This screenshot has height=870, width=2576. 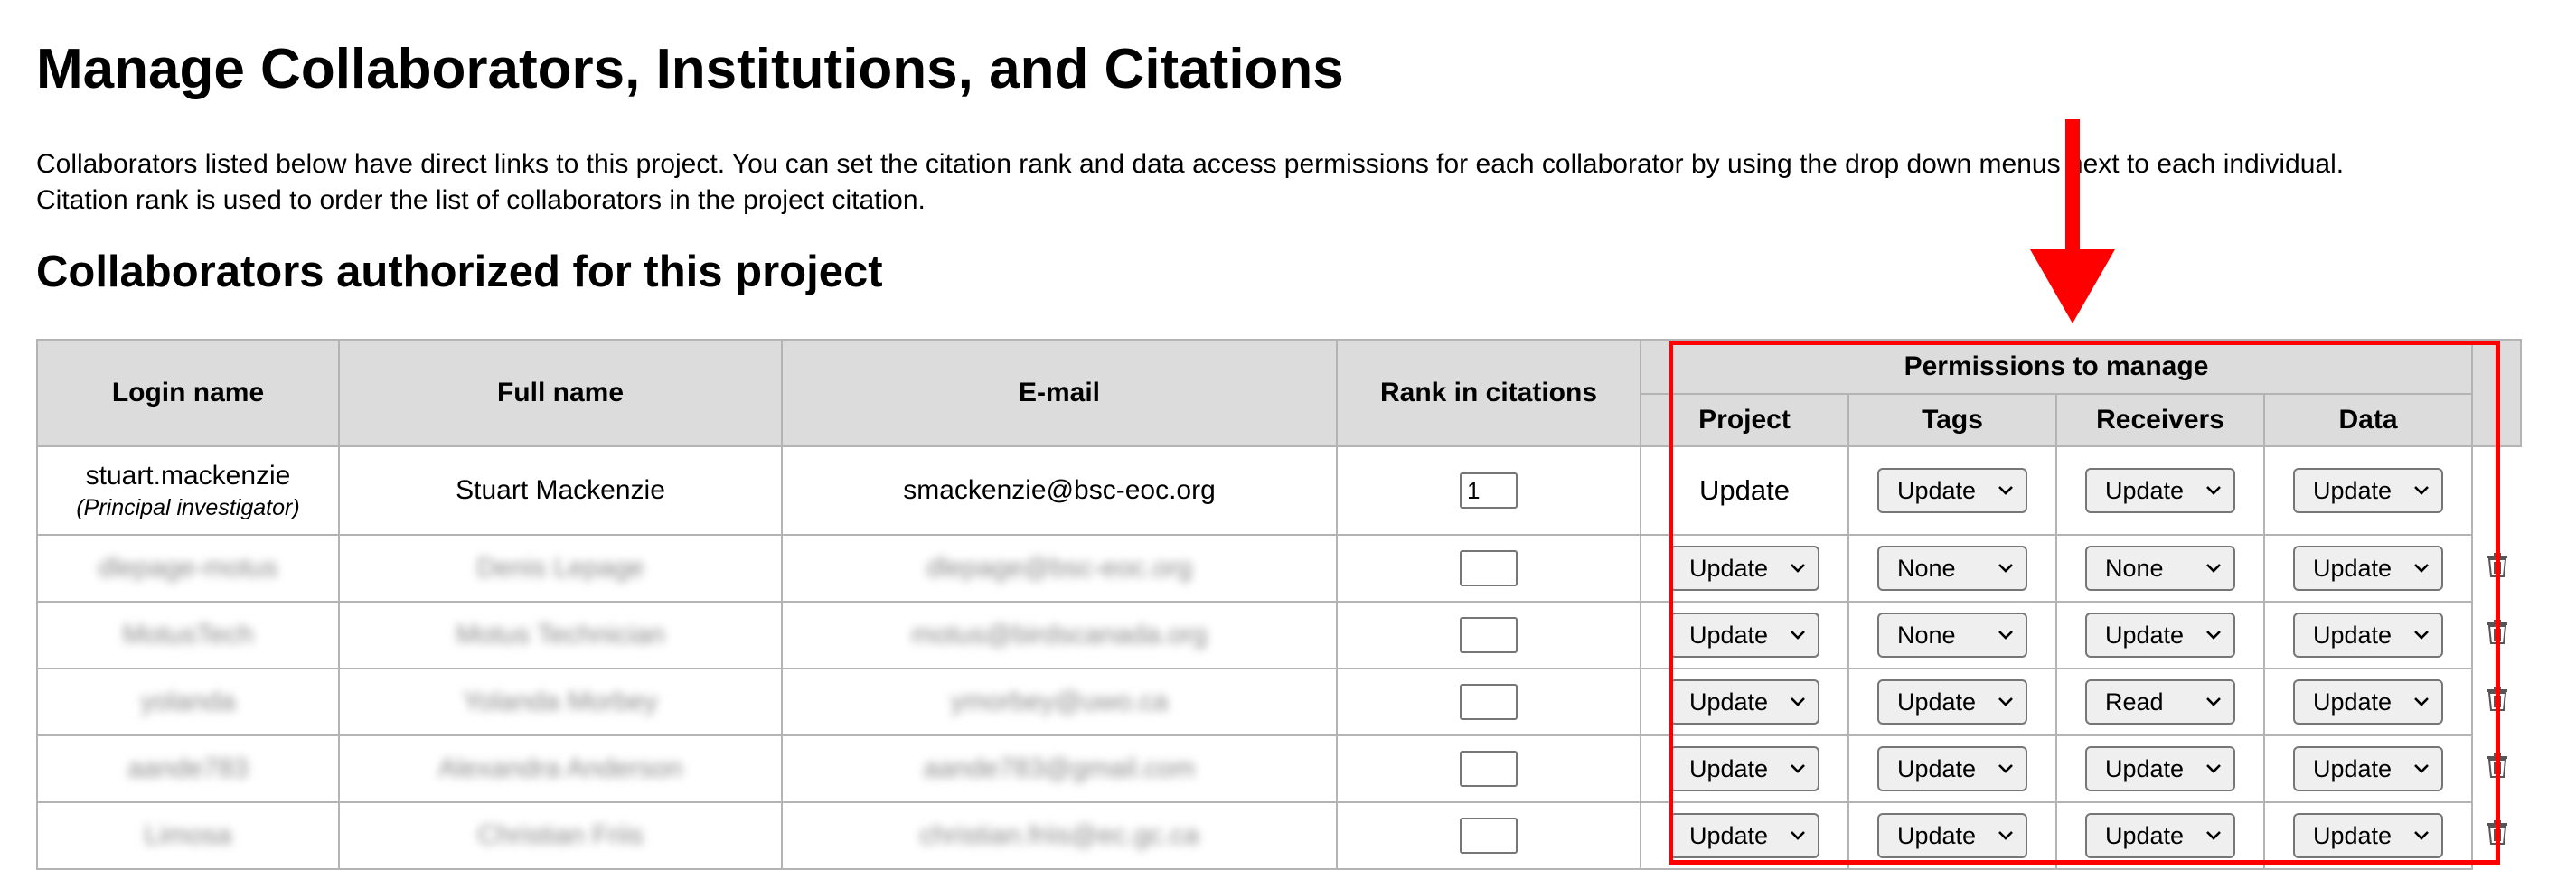 What do you see at coordinates (188, 769) in the screenshot?
I see `cell-login: aande783` at bounding box center [188, 769].